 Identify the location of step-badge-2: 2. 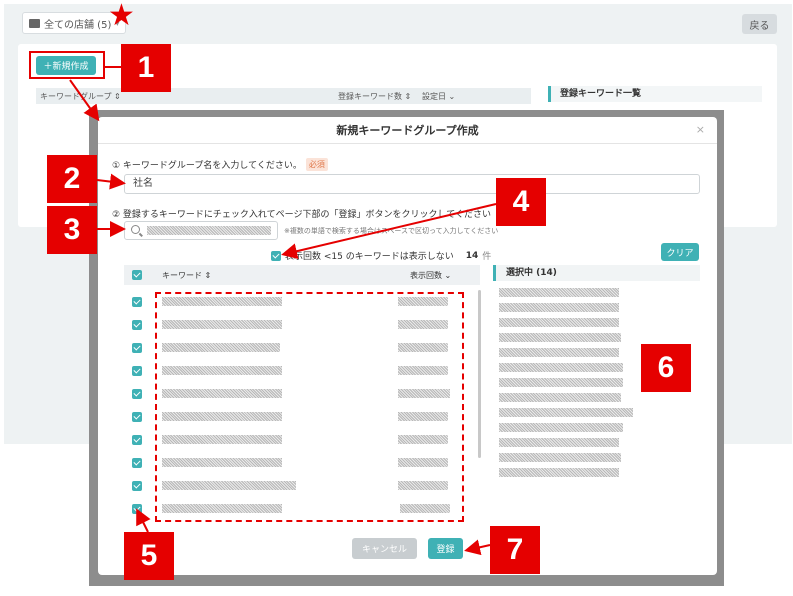
(72, 179).